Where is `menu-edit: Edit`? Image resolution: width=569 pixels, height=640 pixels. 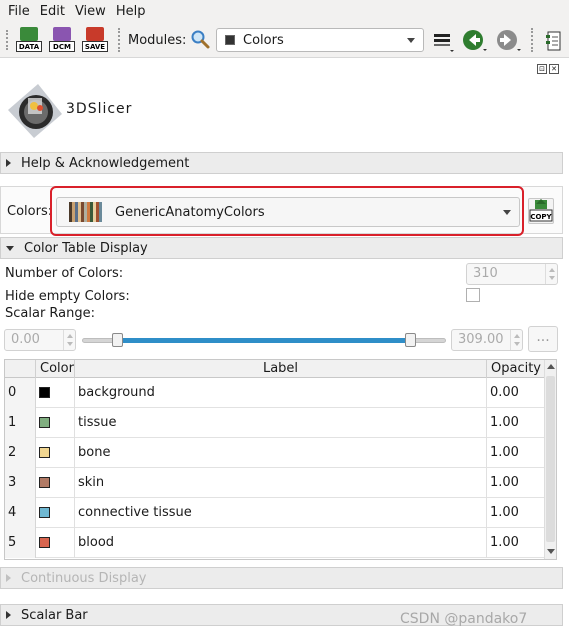
menu-edit: Edit is located at coordinates (52, 11).